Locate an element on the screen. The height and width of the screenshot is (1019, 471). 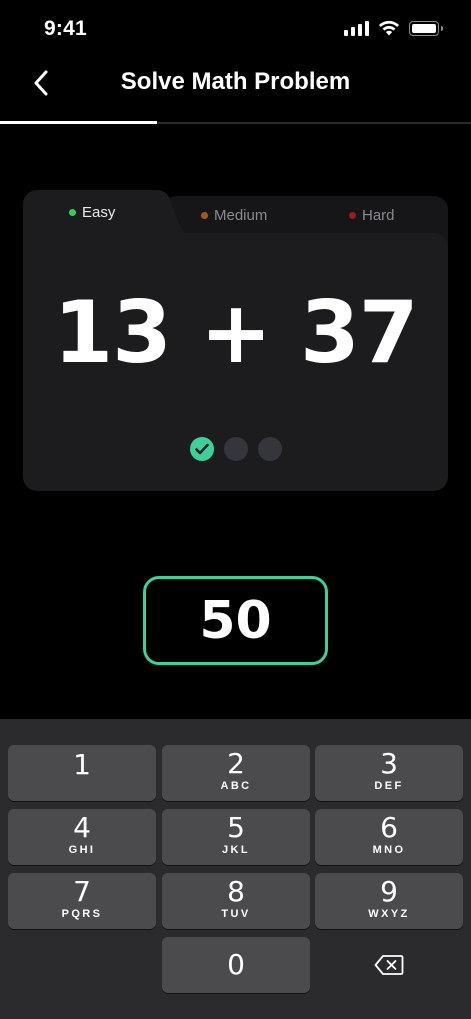
battery-icon is located at coordinates (426, 28).